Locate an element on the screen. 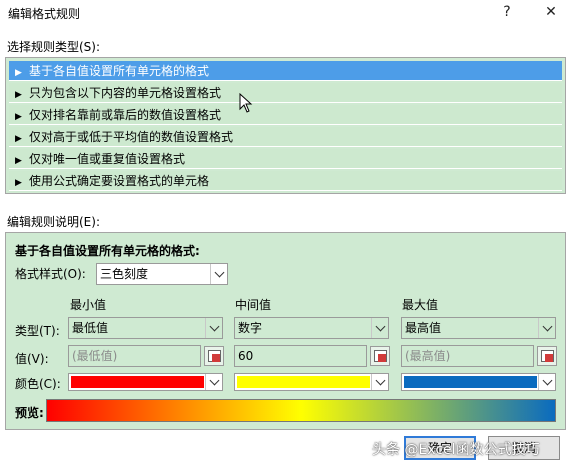 The width and height of the screenshot is (571, 473). type-label: 类型(T): is located at coordinates (37, 331).